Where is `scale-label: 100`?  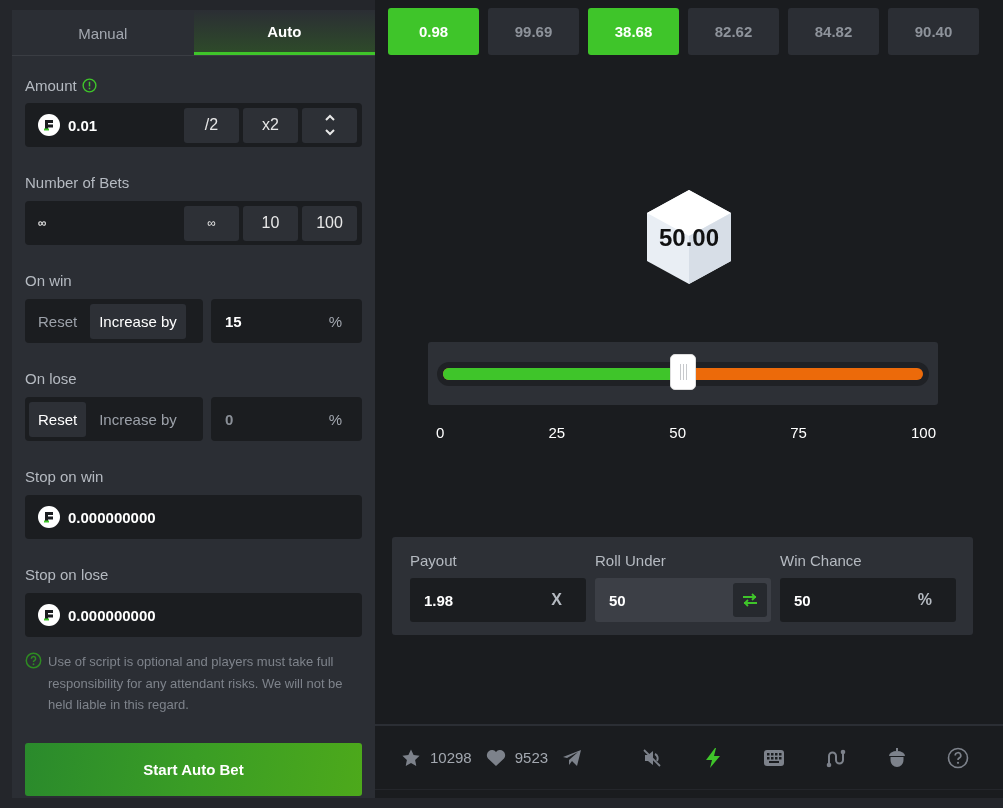
scale-label: 100 is located at coordinates (923, 432).